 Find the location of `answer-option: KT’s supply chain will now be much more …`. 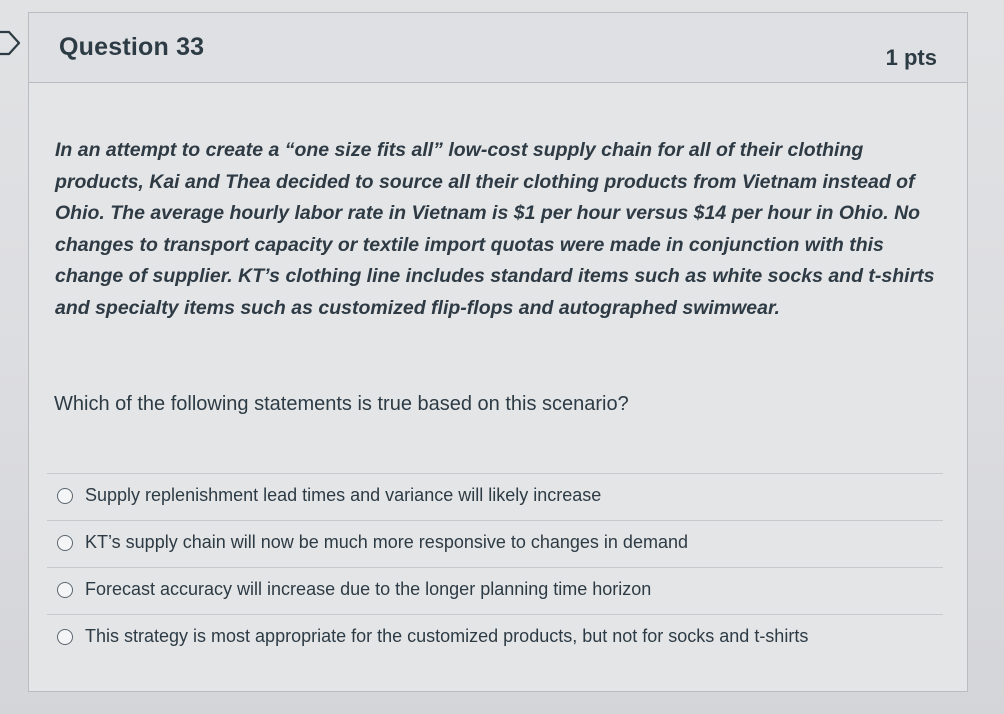

answer-option: KT’s supply chain will now be much more … is located at coordinates (495, 544).